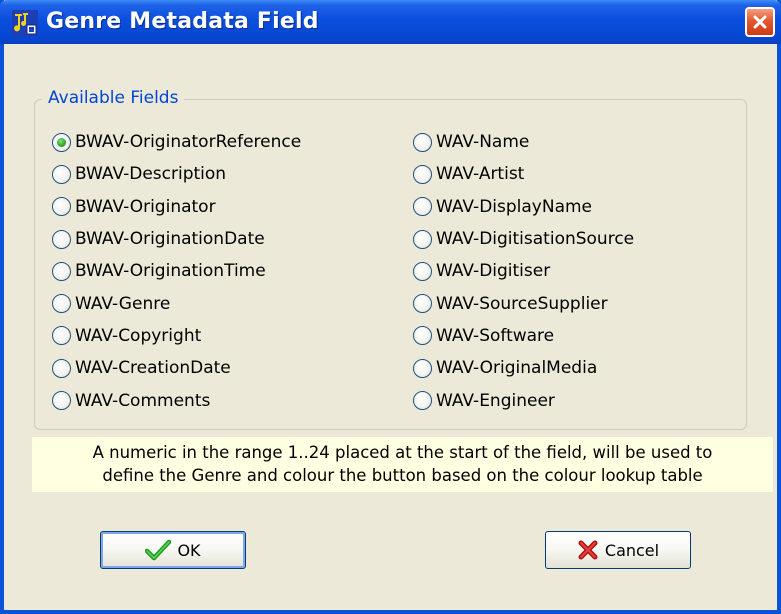 The width and height of the screenshot is (781, 614). Describe the element at coordinates (517, 368) in the screenshot. I see `radio-label: WAV-OriginalMedia` at that location.